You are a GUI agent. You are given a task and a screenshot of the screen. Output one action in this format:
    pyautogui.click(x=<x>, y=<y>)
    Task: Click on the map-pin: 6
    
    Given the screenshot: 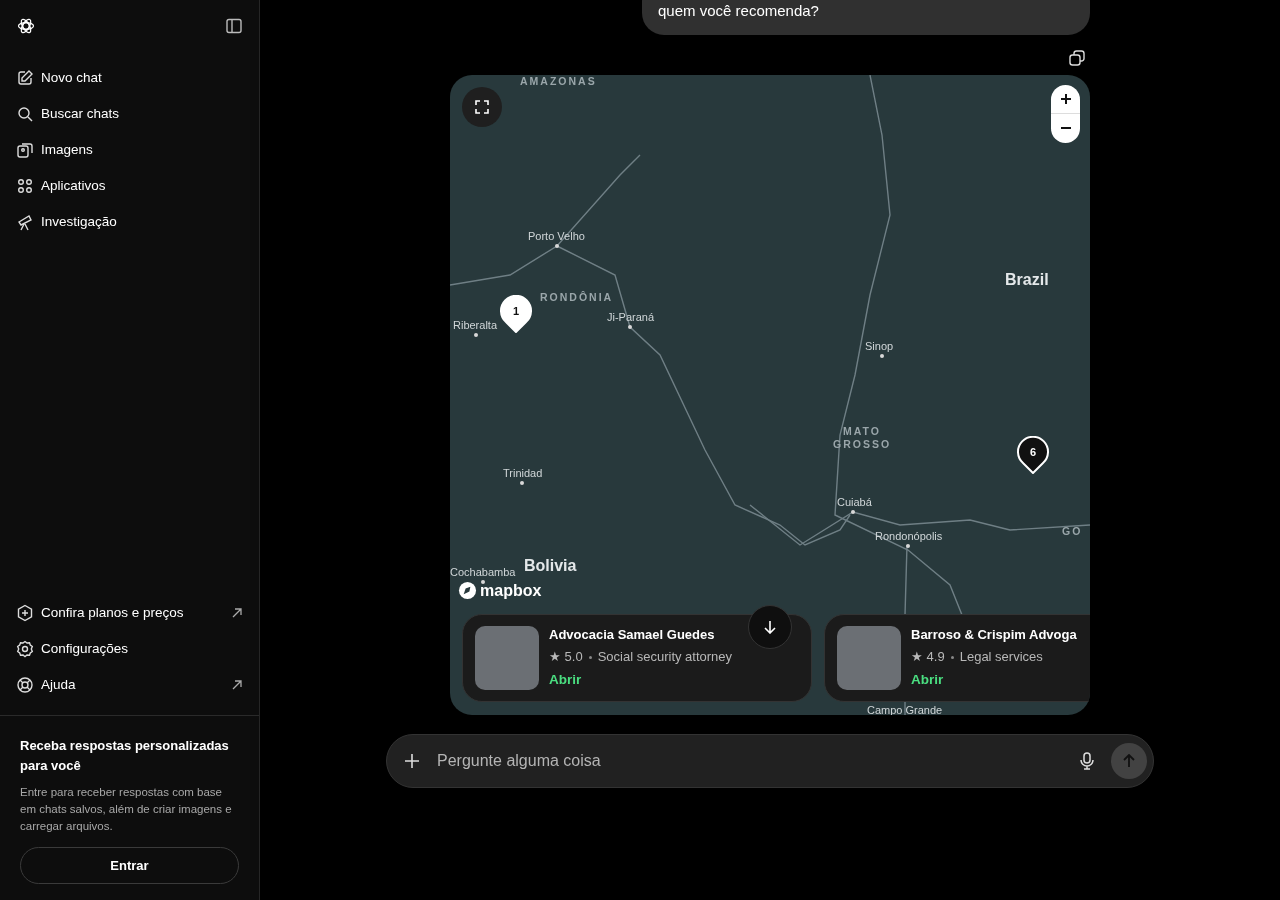 What is the action you would take?
    pyautogui.click(x=1033, y=454)
    